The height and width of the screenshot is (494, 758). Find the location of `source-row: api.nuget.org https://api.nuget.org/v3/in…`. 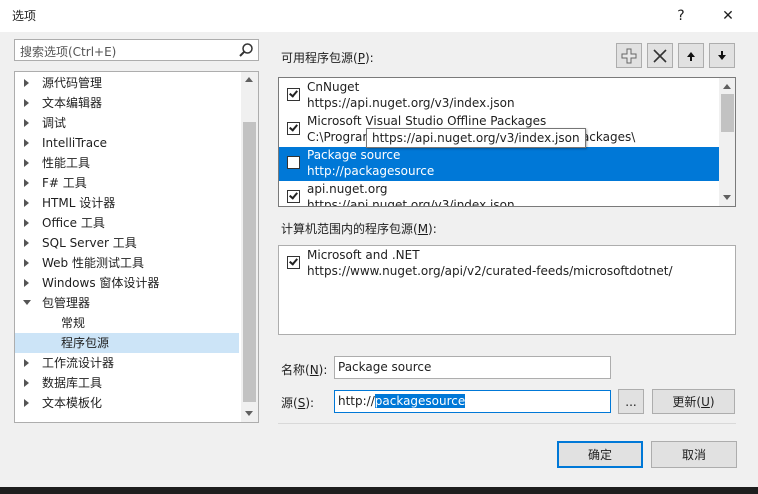

source-row: api.nuget.org https://api.nuget.org/v3/in… is located at coordinates (499, 193).